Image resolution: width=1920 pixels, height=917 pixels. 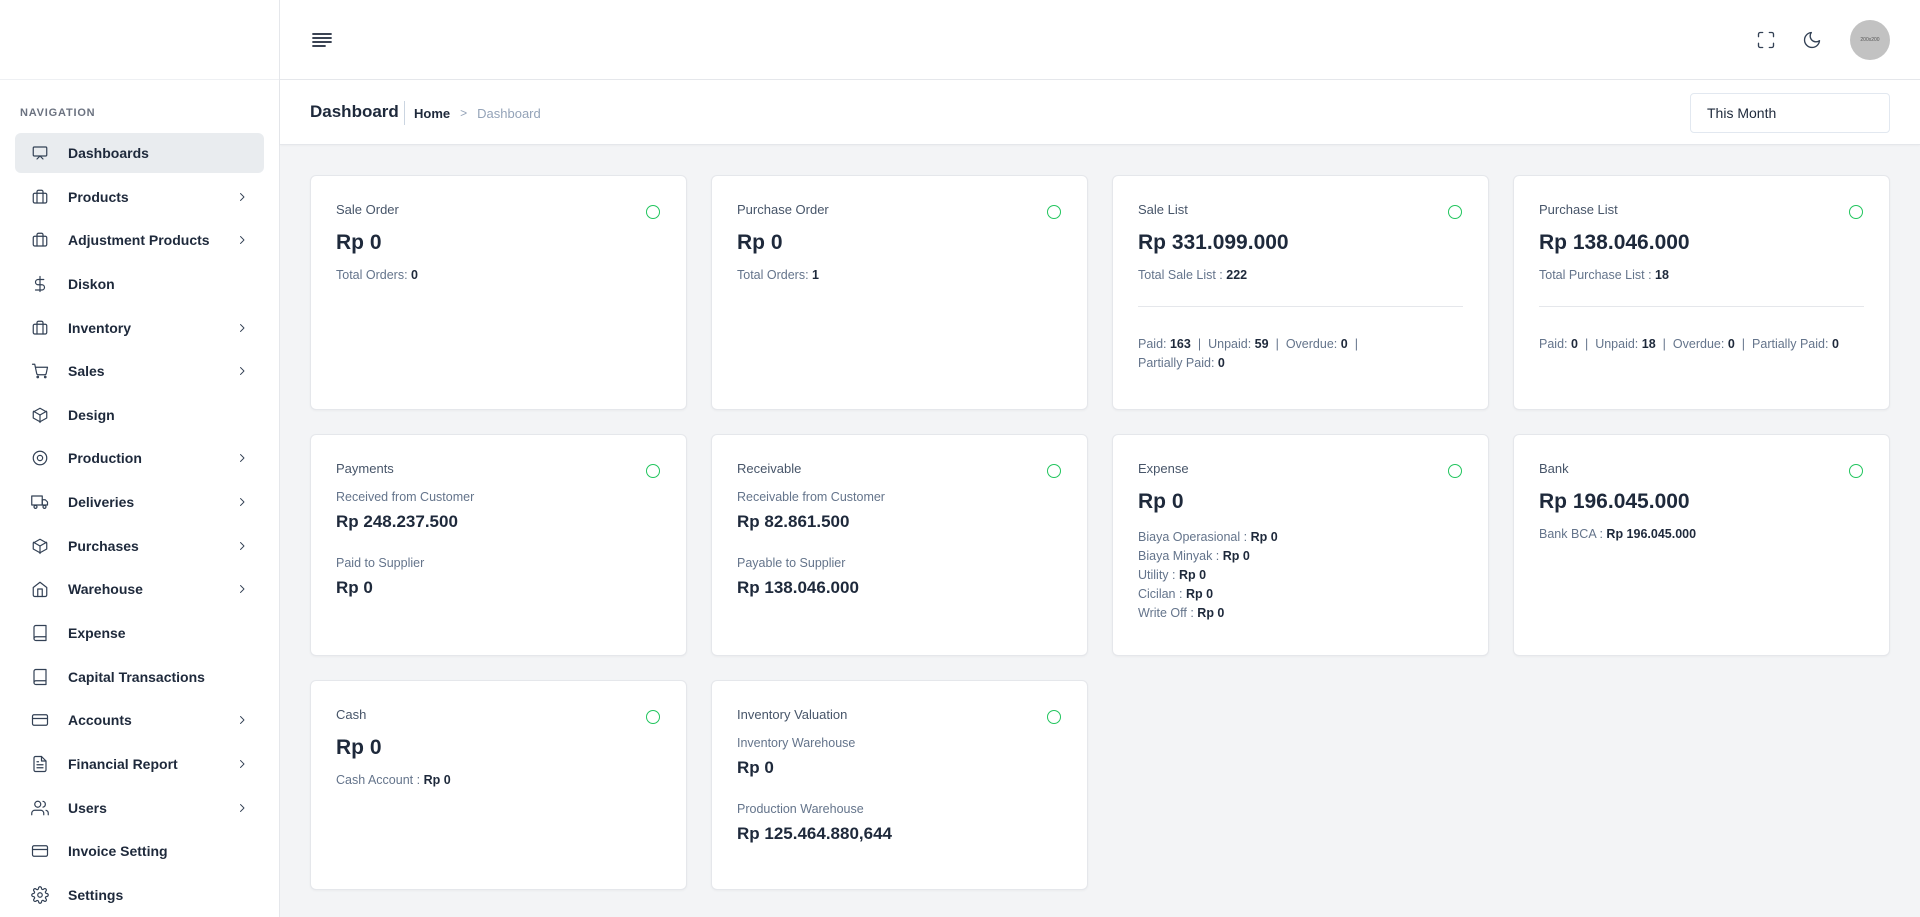 What do you see at coordinates (139, 633) in the screenshot?
I see `sidebar-item-expense: Expense` at bounding box center [139, 633].